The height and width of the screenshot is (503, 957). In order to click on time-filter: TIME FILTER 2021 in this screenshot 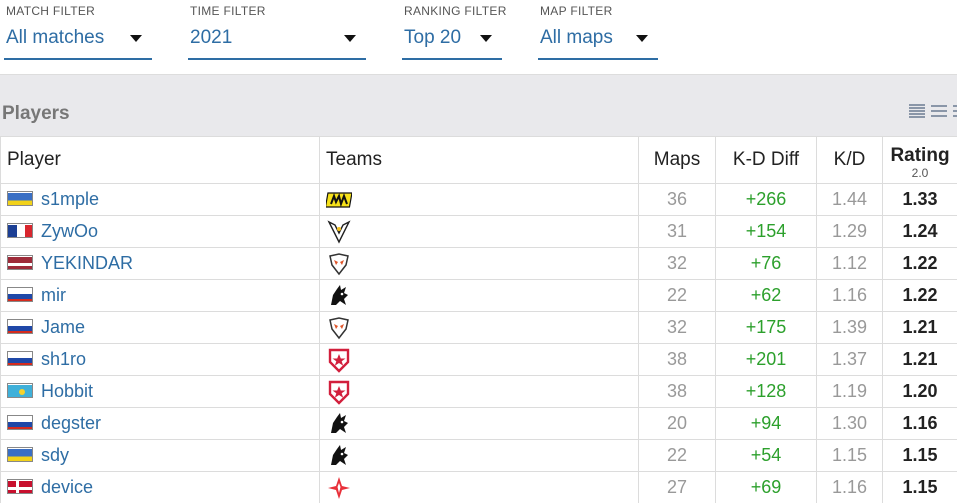, I will do `click(279, 31)`.